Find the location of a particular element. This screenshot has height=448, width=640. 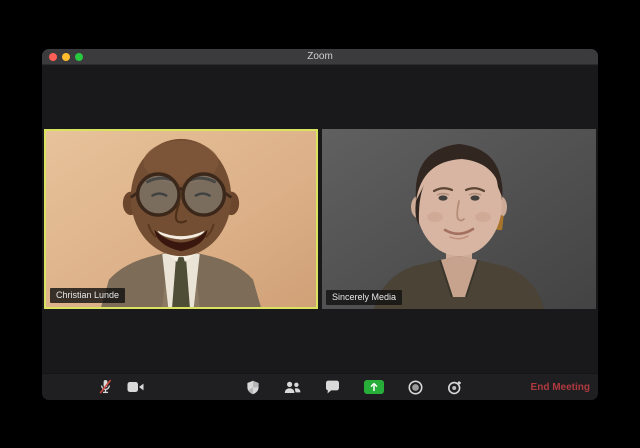

minimize-window-button is located at coordinates (66, 57).